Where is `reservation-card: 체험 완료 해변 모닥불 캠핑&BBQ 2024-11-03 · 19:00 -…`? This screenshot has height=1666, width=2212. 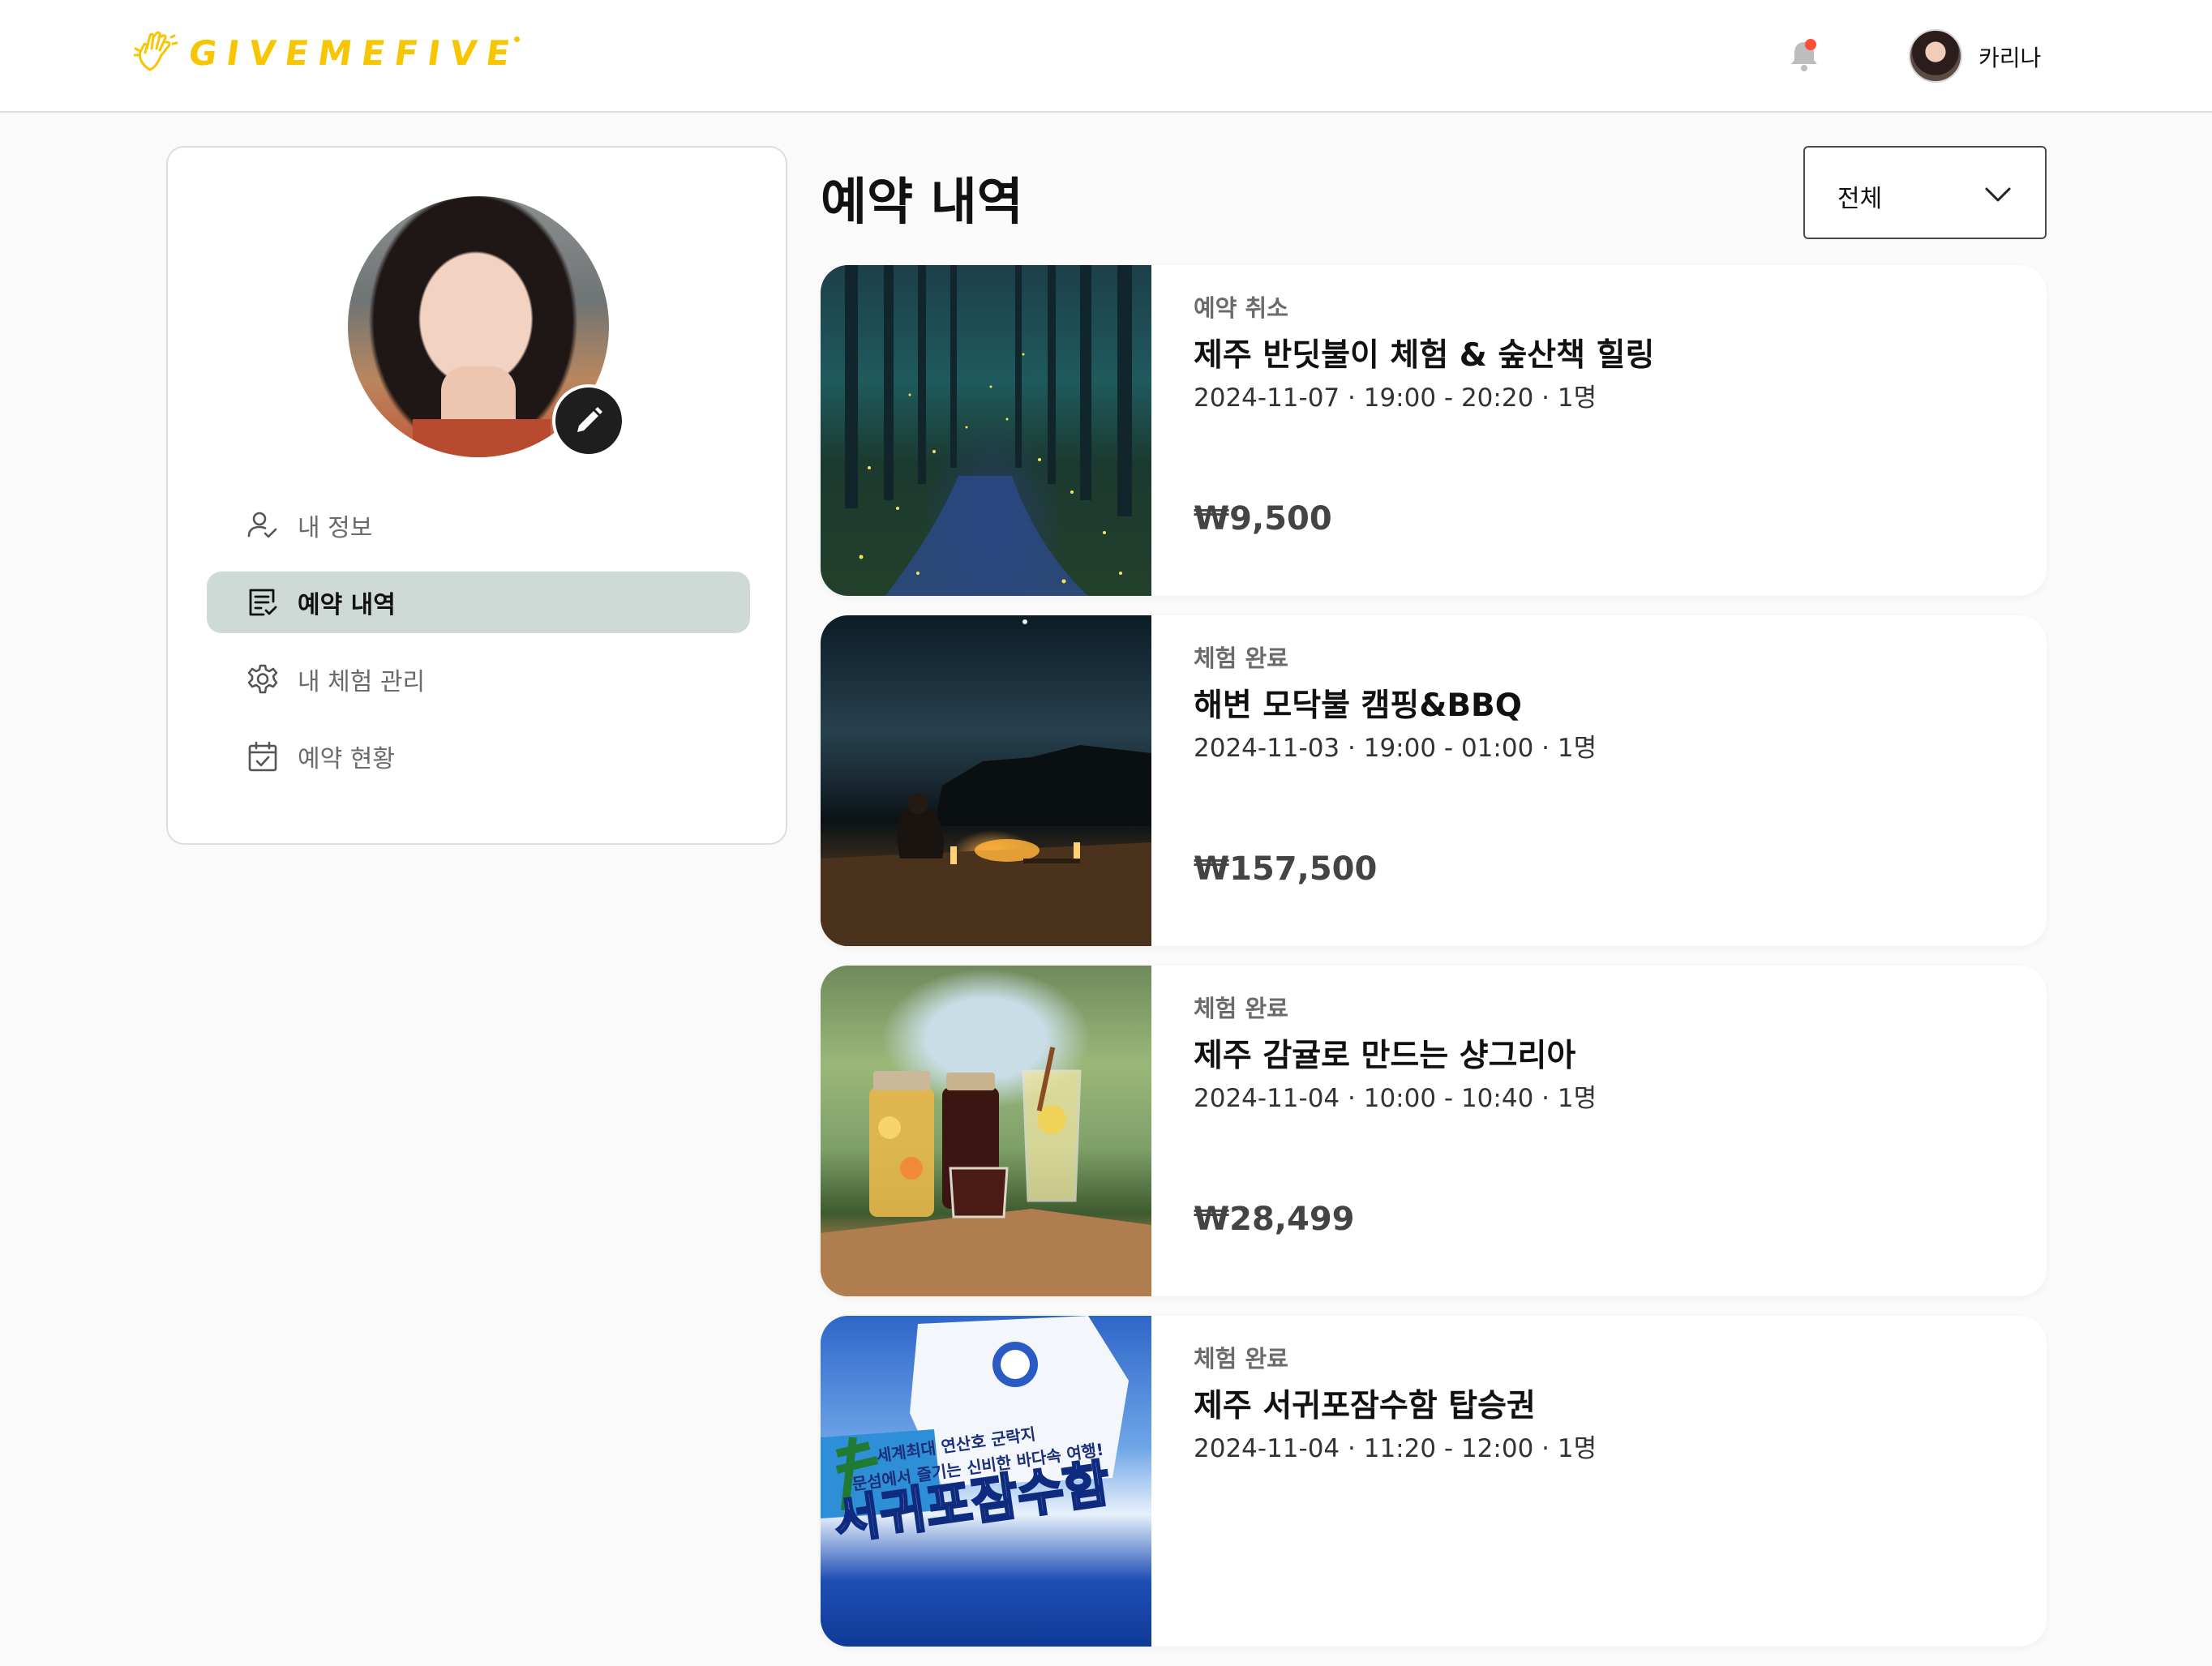 reservation-card: 체험 완료 해변 모닥불 캠핑&BBQ 2024-11-03 · 19:00 -… is located at coordinates (1434, 780).